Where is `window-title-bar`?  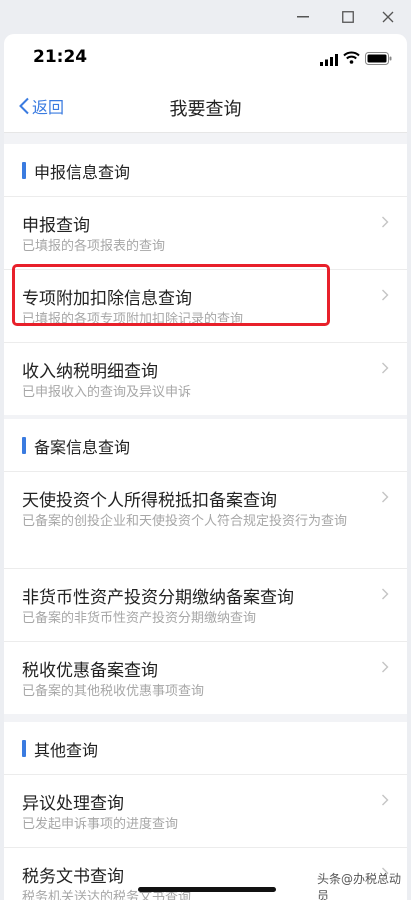 window-title-bar is located at coordinates (205, 17).